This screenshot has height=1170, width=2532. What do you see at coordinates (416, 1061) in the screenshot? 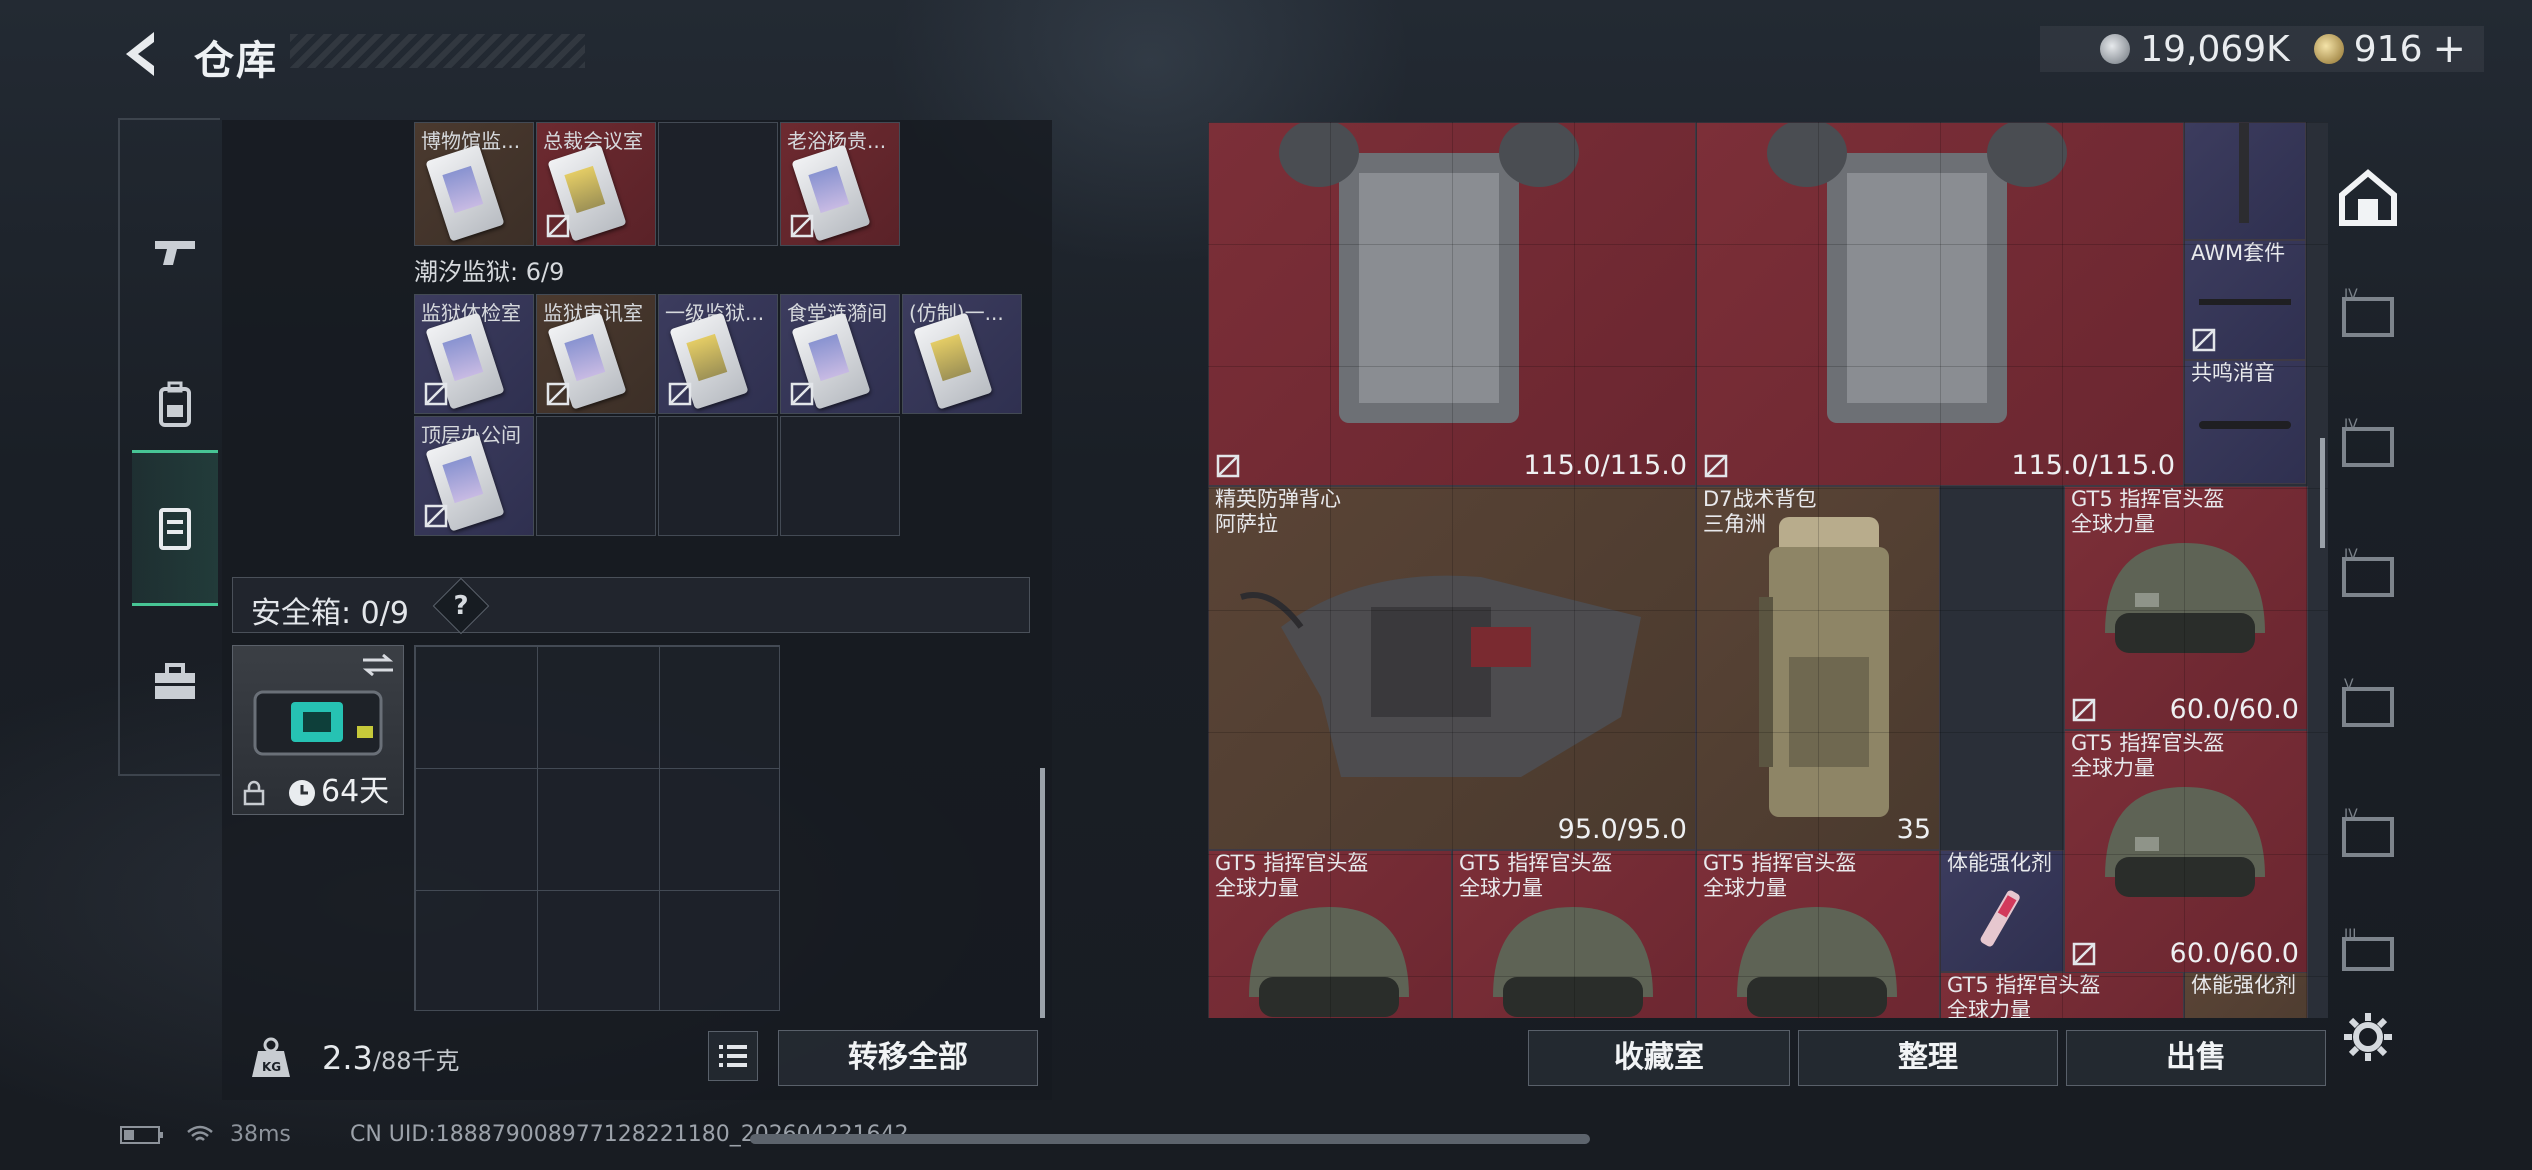
I see `weight-max: /88千克` at bounding box center [416, 1061].